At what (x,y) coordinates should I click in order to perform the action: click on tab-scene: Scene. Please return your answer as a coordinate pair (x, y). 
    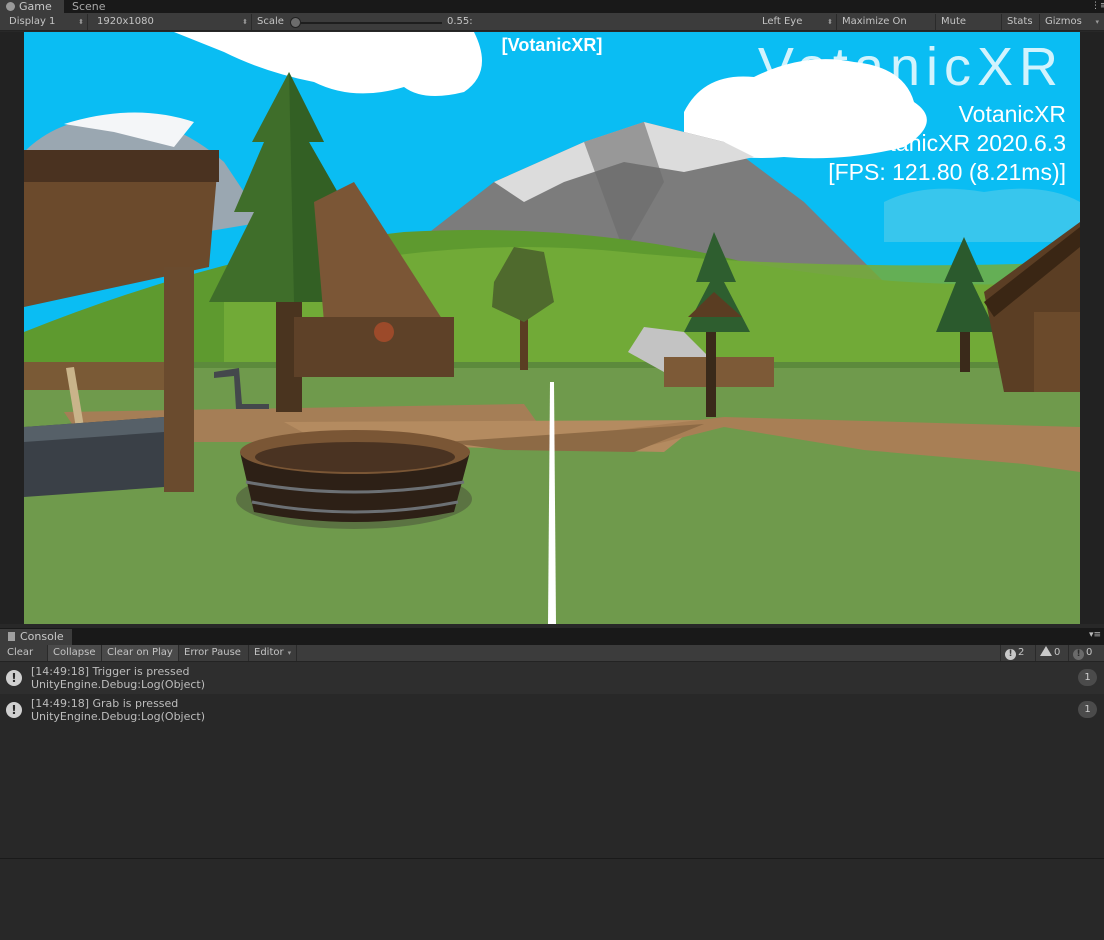
    Looking at the image, I should click on (91, 6).